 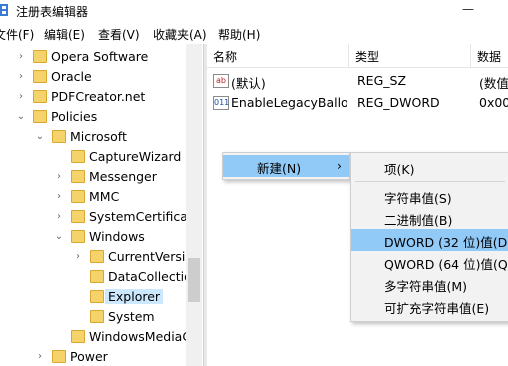 I want to click on tree-item-policies: ⌄ Policies, so click(x=101, y=117).